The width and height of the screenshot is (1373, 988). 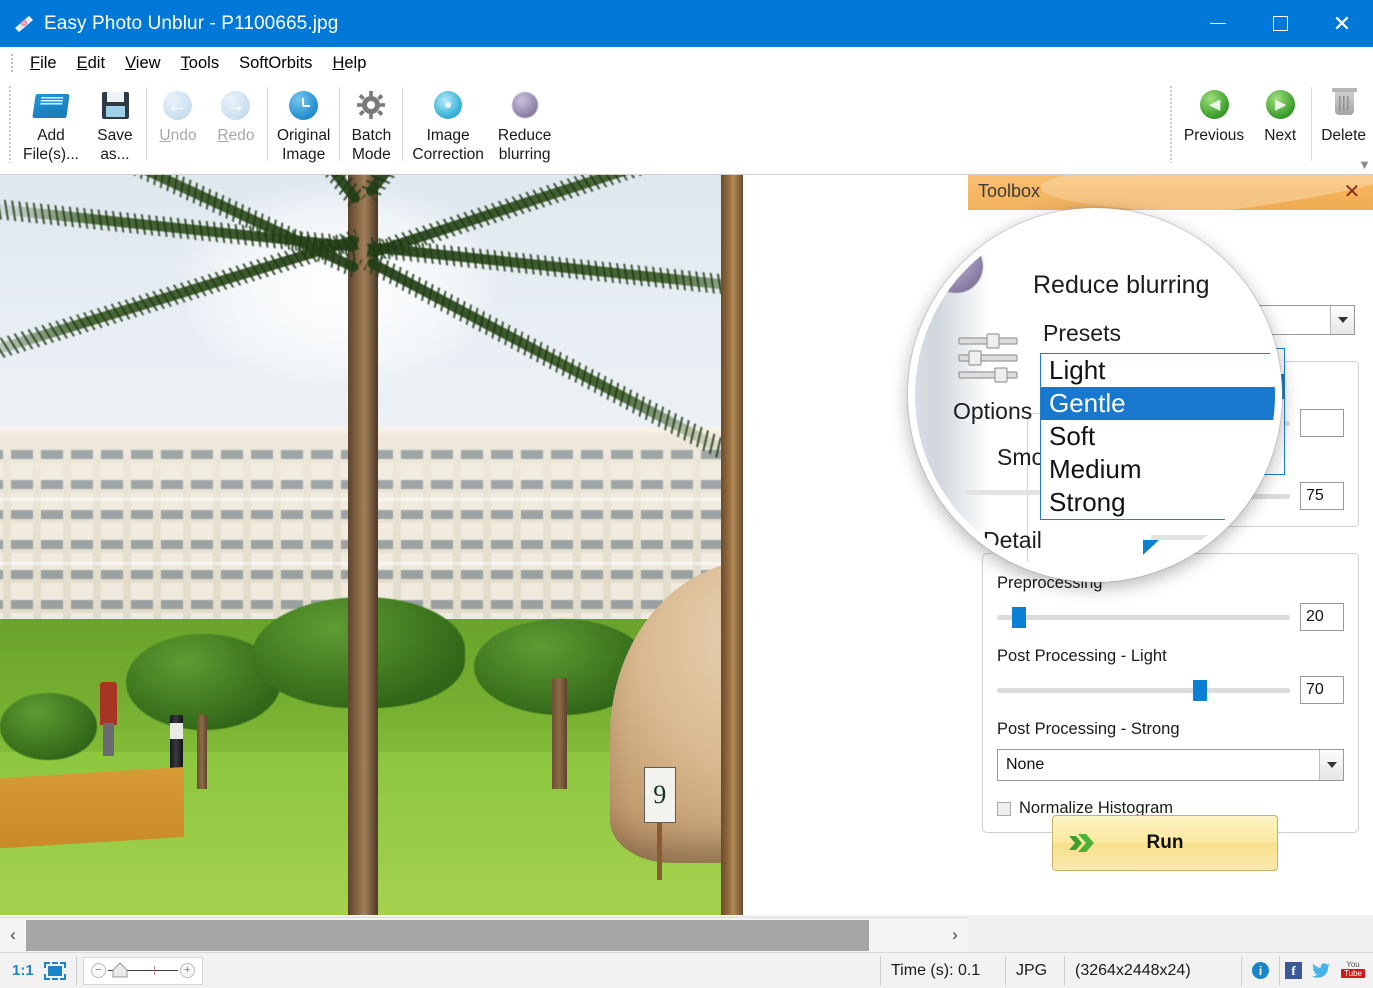 What do you see at coordinates (1159, 461) in the screenshot?
I see `dropdown-option-strong: Strong` at bounding box center [1159, 461].